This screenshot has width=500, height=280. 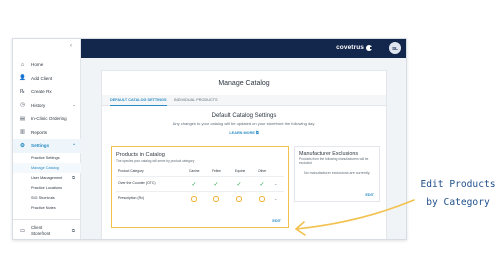 I want to click on annotation-arrow, so click(x=355, y=217).